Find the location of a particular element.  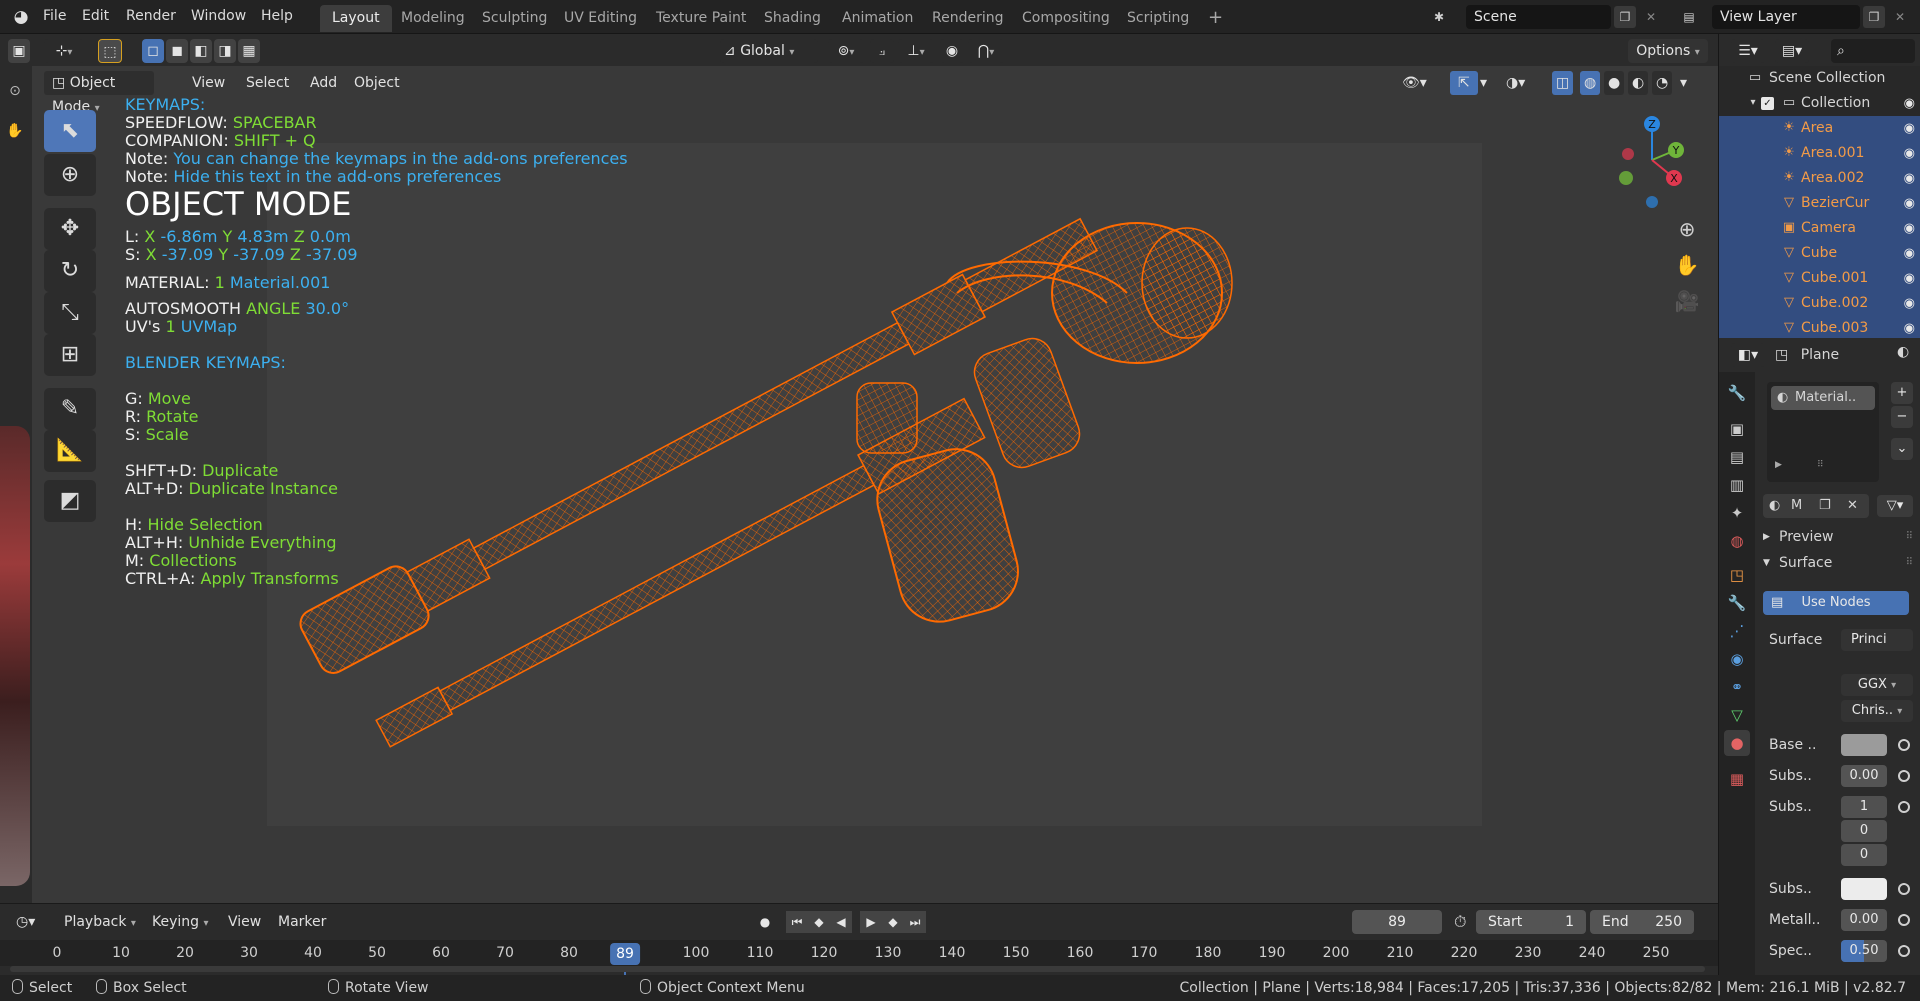

subsurface-radius-z: 0 is located at coordinates (1864, 855).